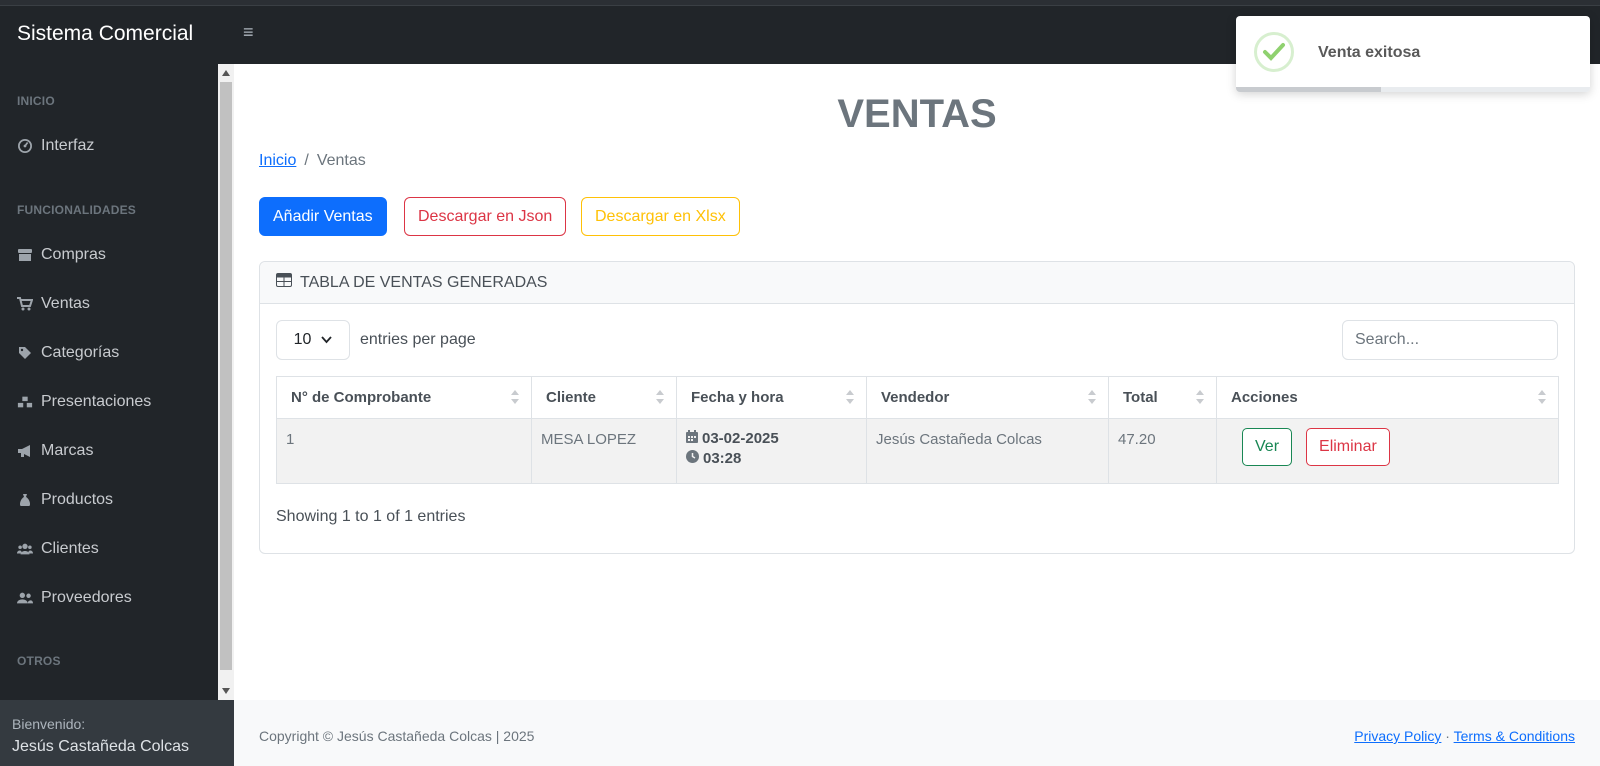  I want to click on sidebar-heading-funcionalidades: FUNCIONALIDADES, so click(76, 210).